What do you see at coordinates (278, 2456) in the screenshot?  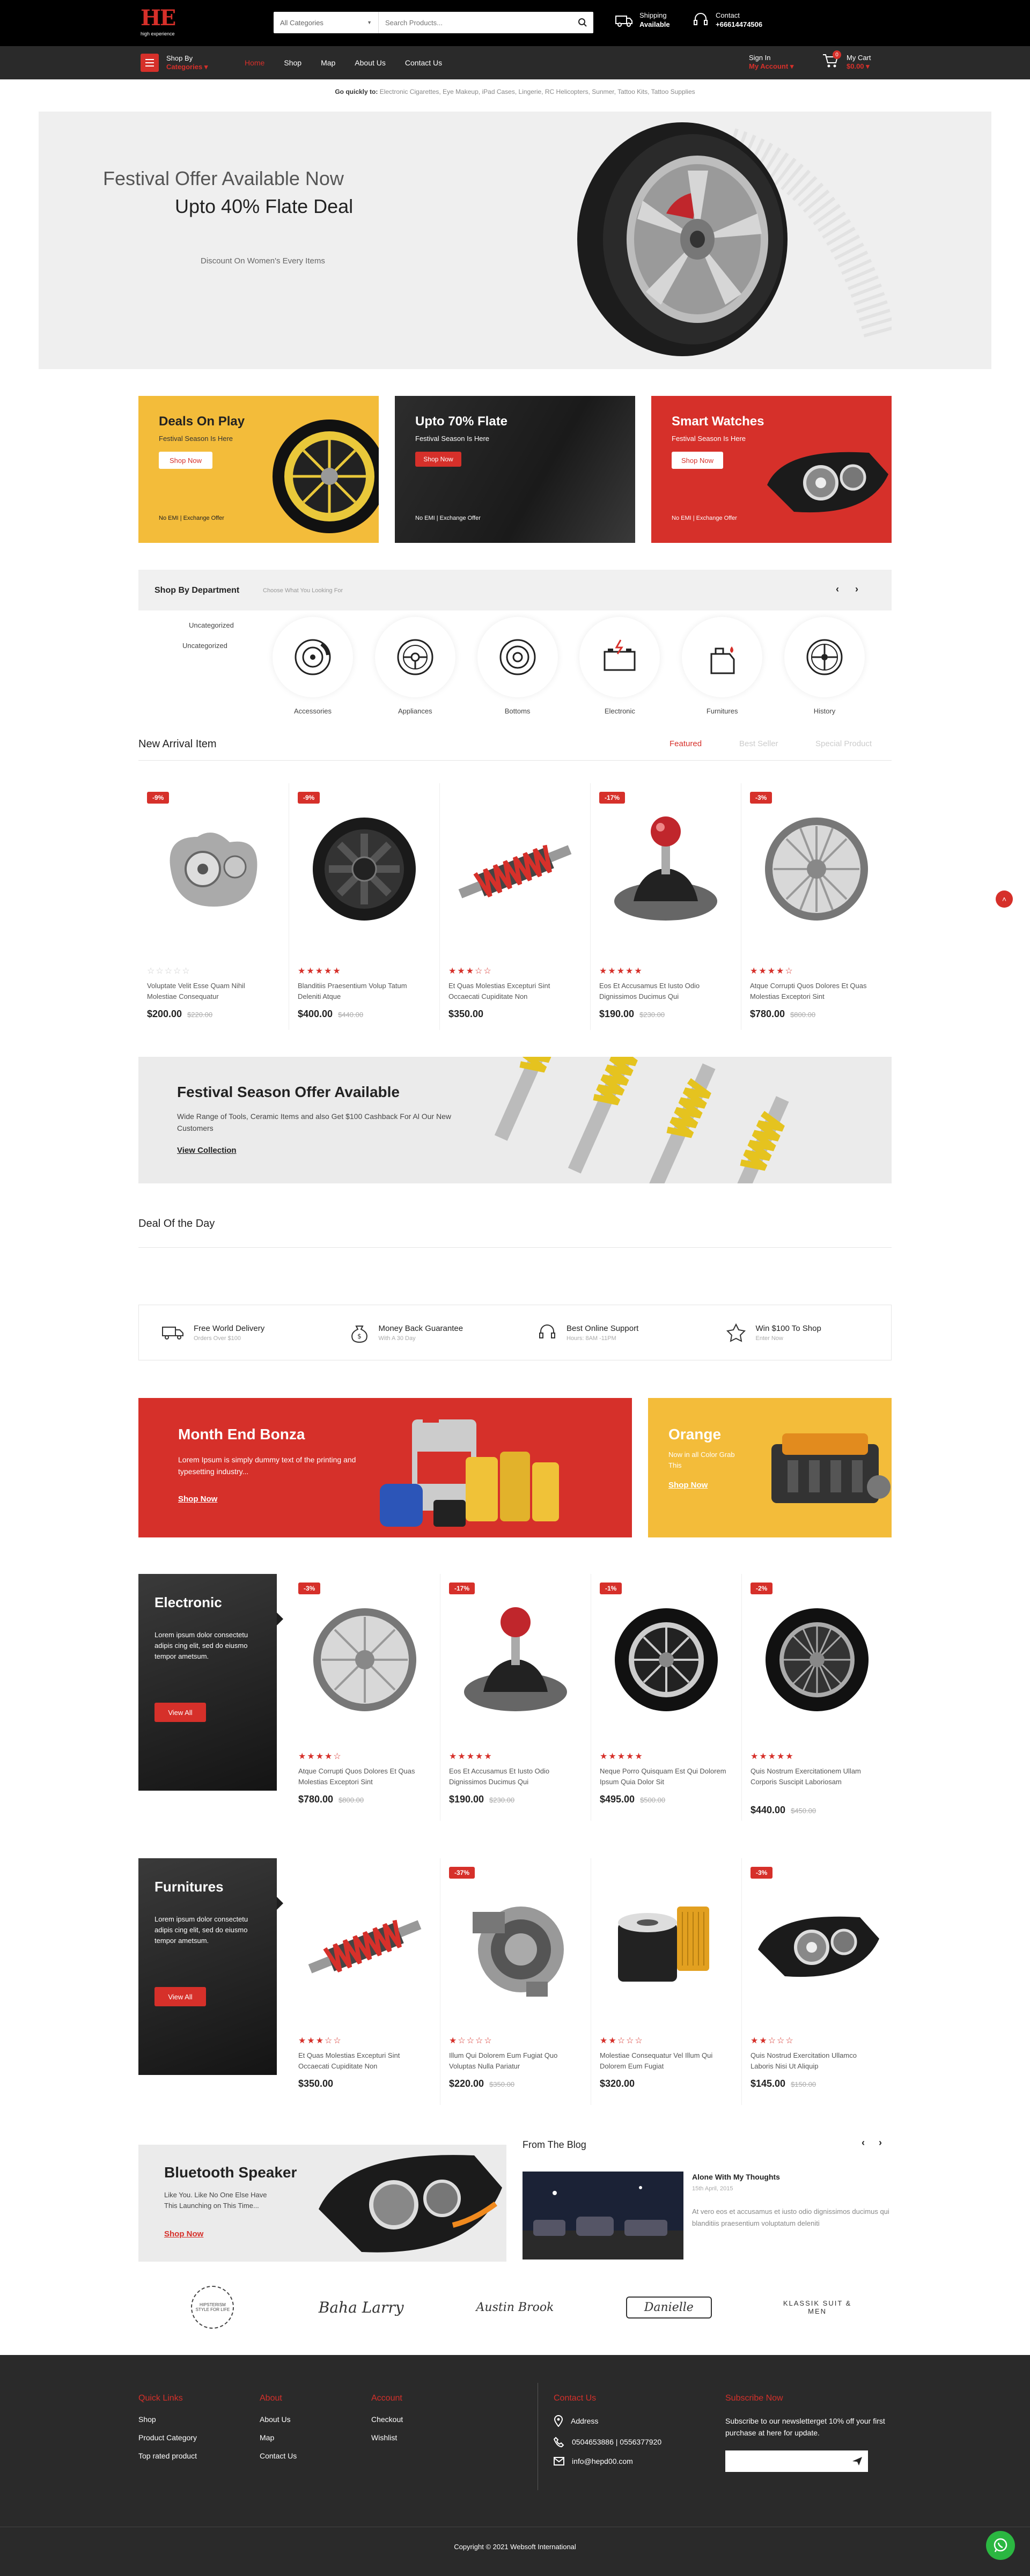 I see `footer-link: Contact Us` at bounding box center [278, 2456].